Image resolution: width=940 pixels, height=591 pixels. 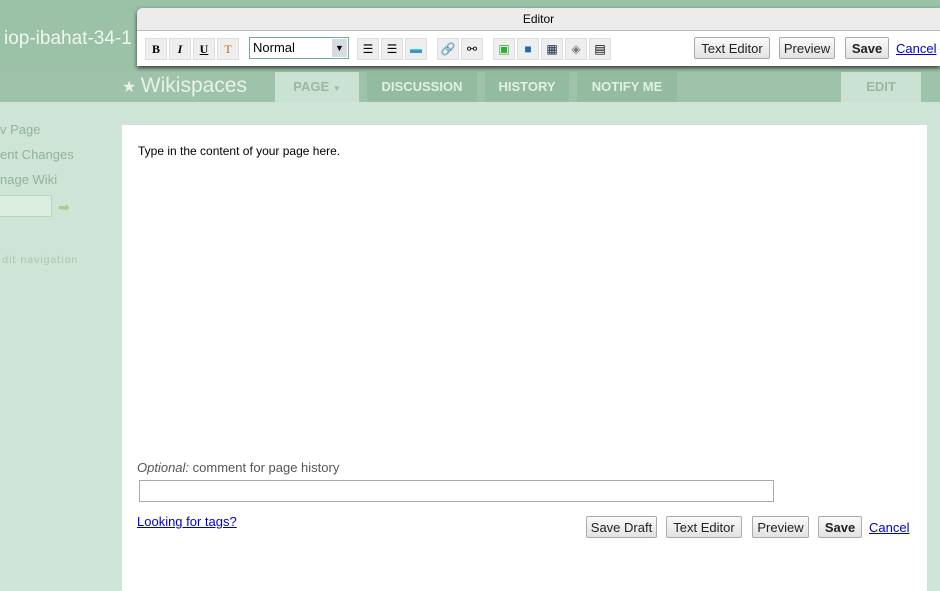 What do you see at coordinates (538, 19) in the screenshot?
I see `editor-title: Editor` at bounding box center [538, 19].